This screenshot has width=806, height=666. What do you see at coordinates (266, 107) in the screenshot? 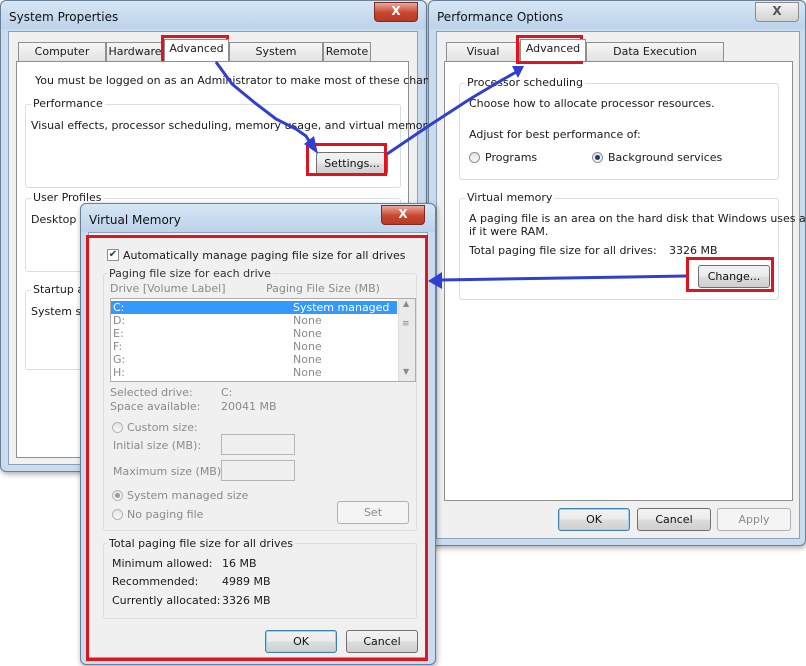
I see `arrow-to-settings` at bounding box center [266, 107].